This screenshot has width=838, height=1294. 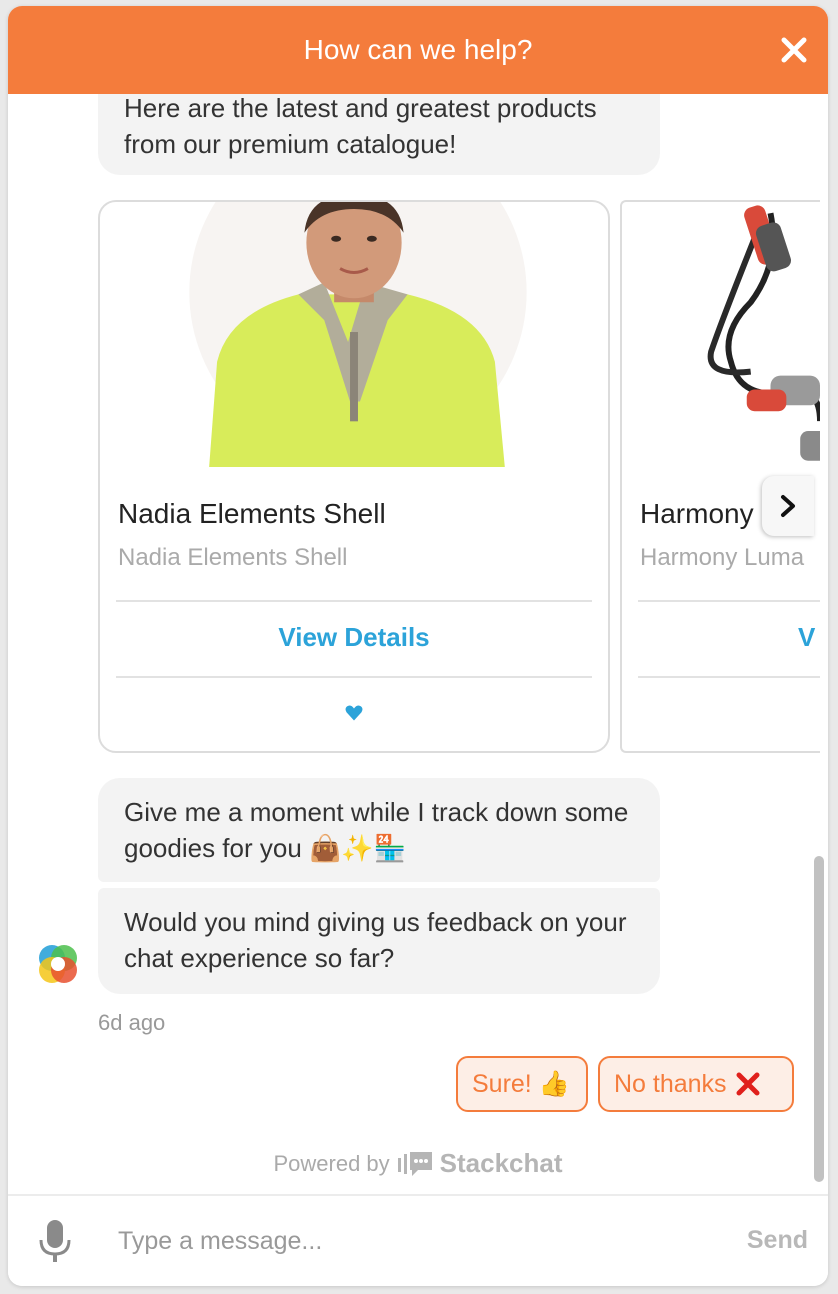 I want to click on message-input, so click(x=418, y=1241).